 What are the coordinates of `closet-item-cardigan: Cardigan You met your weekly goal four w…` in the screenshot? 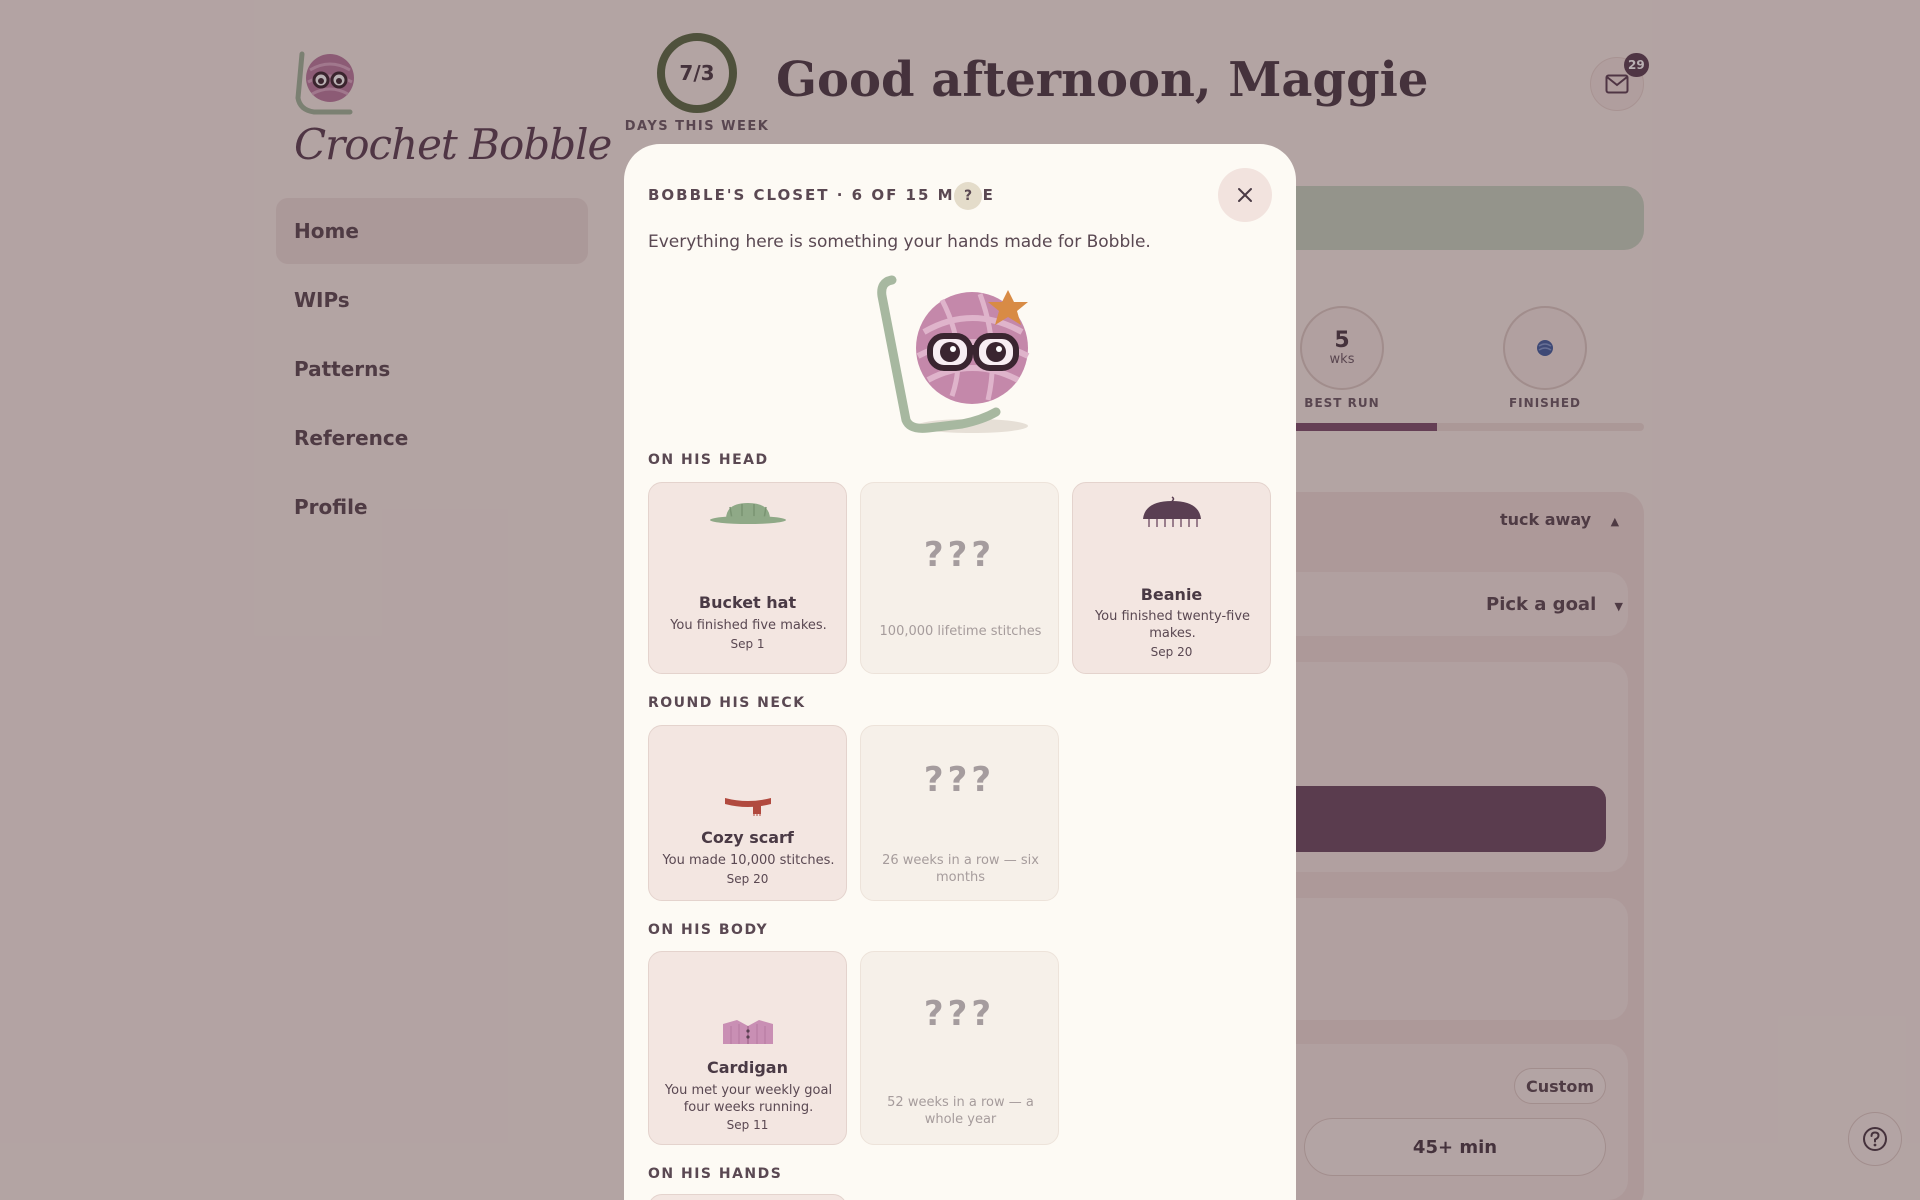 It's located at (747, 1048).